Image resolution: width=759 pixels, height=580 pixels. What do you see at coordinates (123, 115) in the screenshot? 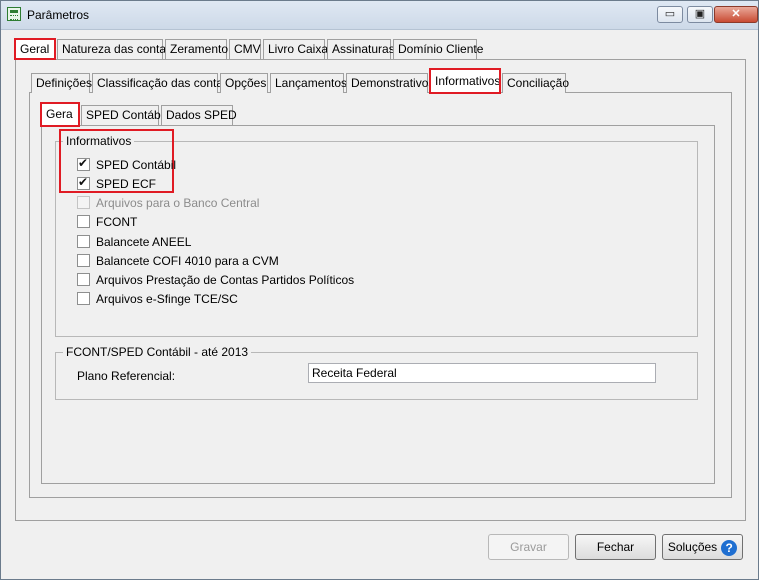
I see `tab-sped-contabil: SPED Contábil` at bounding box center [123, 115].